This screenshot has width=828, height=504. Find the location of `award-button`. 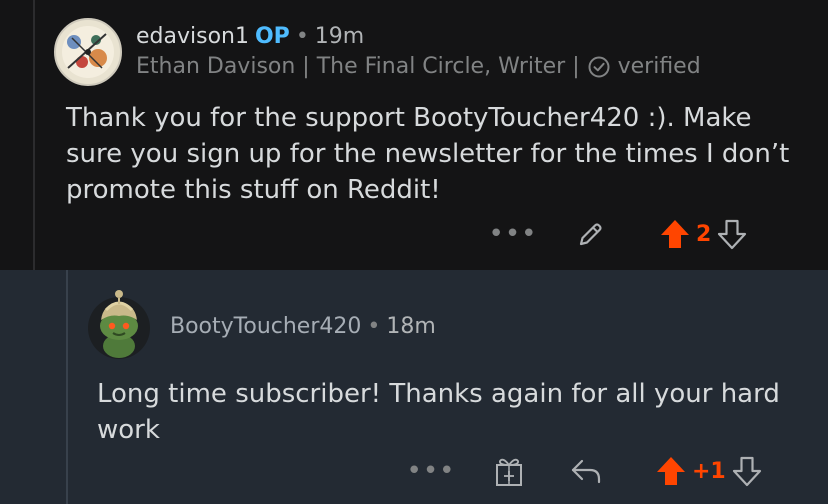

award-button is located at coordinates (509, 471).